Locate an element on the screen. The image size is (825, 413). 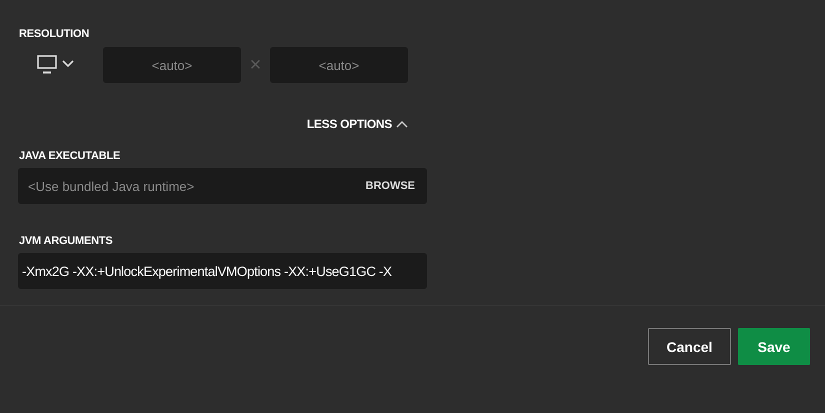
section-label: JAVA EXECUTABLE is located at coordinates (70, 156).